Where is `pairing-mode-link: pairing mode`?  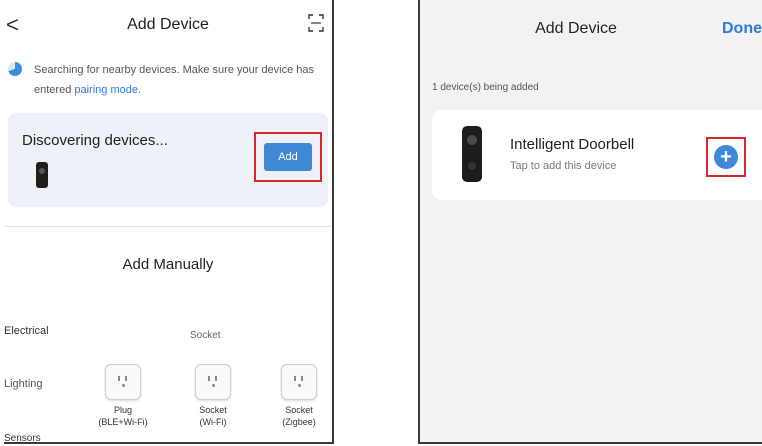
pairing-mode-link: pairing mode is located at coordinates (106, 90).